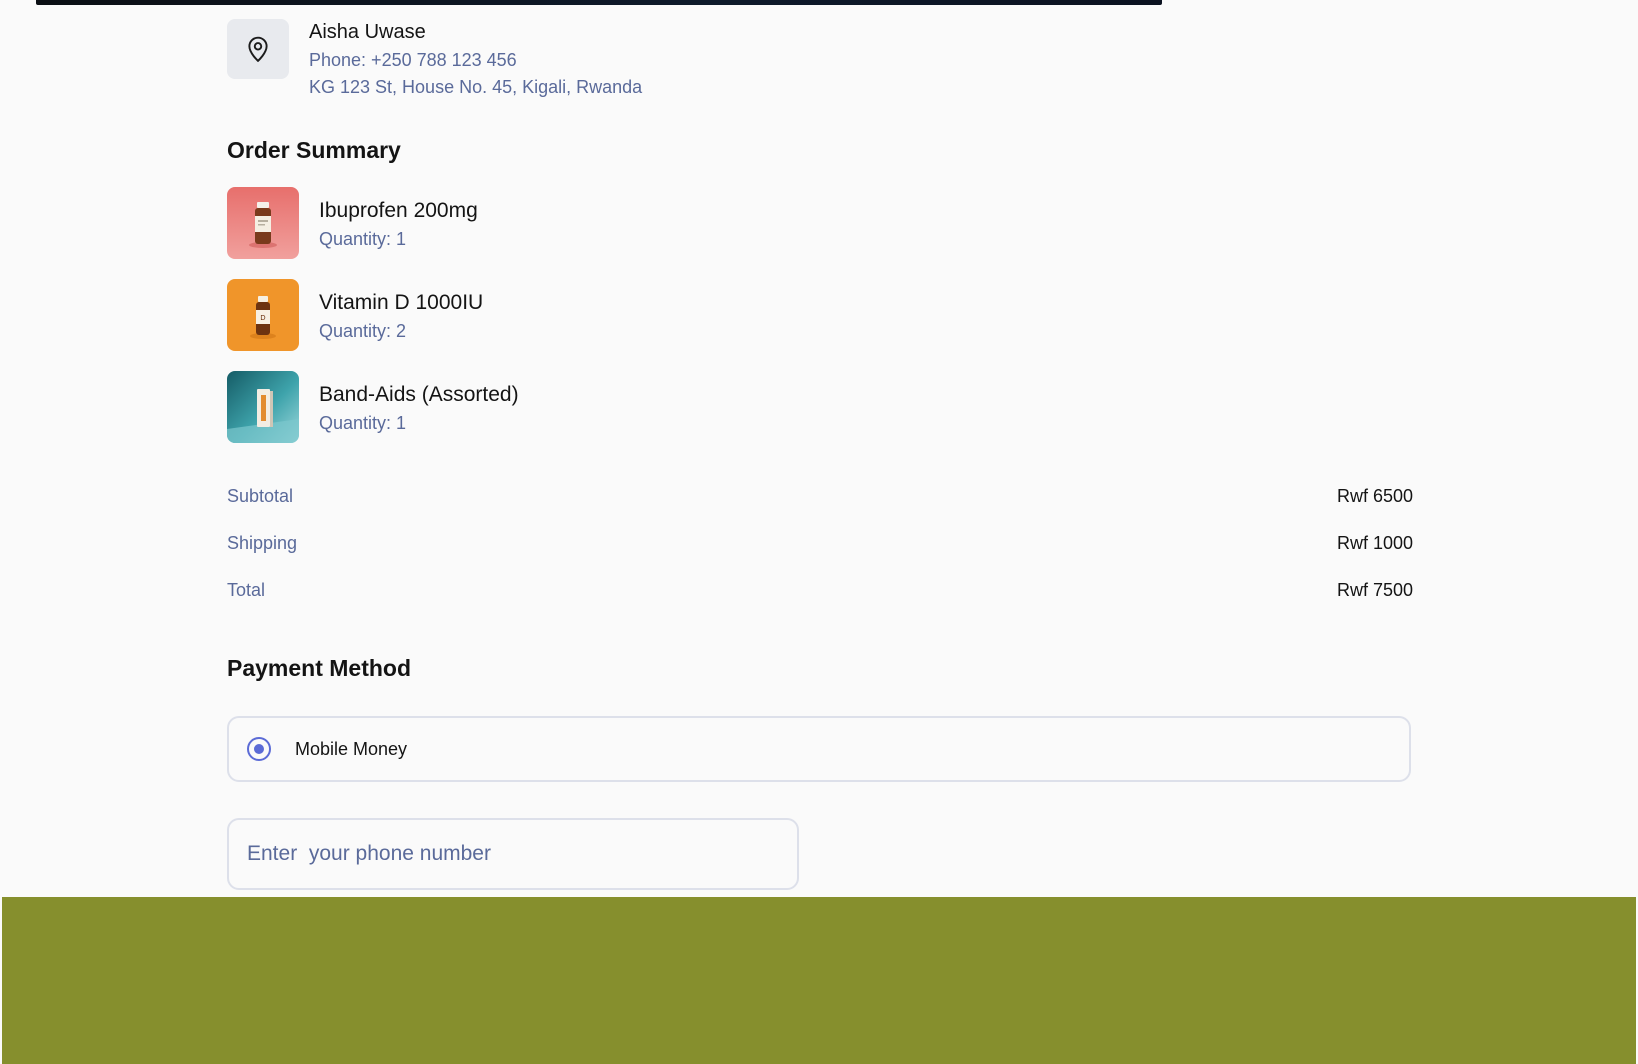 Image resolution: width=1638 pixels, height=1064 pixels. I want to click on item-name: Ibuprofen 200mg, so click(398, 210).